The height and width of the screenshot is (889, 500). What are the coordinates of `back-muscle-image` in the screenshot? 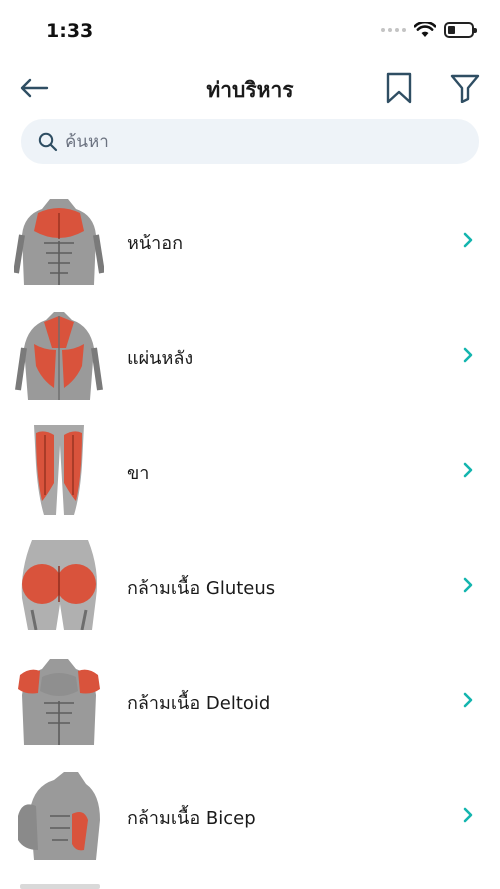 It's located at (59, 356).